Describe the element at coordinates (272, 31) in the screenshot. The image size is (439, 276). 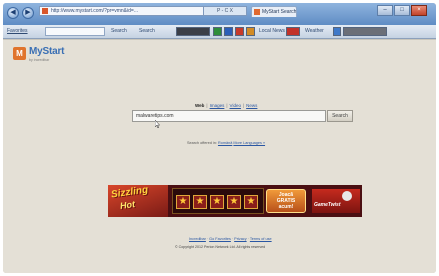
I see `local-news-link: Local News` at that location.